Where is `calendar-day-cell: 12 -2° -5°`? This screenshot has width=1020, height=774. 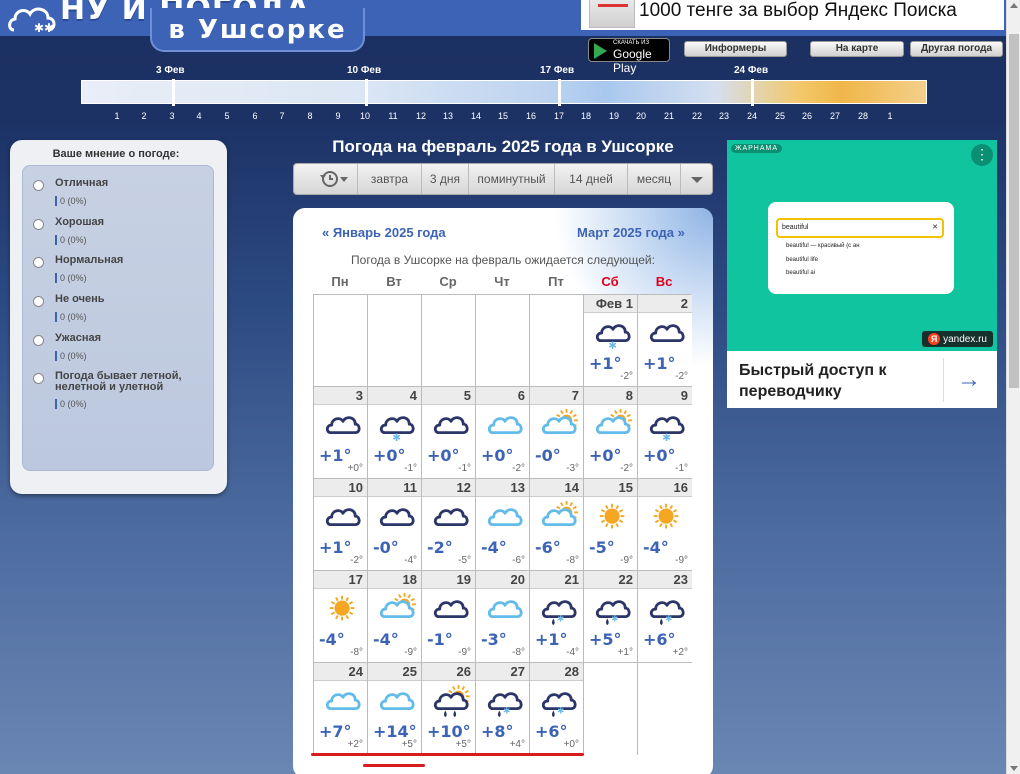 calendar-day-cell: 12 -2° -5° is located at coordinates (449, 525).